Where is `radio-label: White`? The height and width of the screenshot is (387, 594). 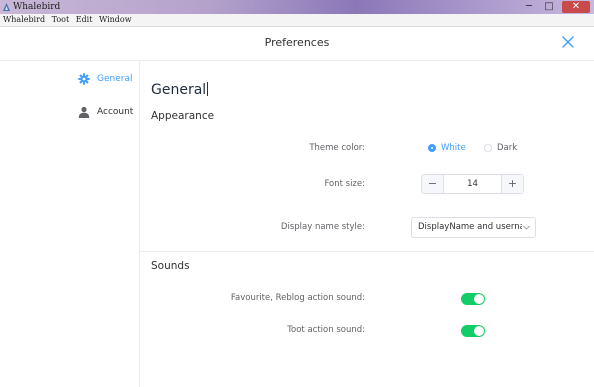
radio-label: White is located at coordinates (453, 148).